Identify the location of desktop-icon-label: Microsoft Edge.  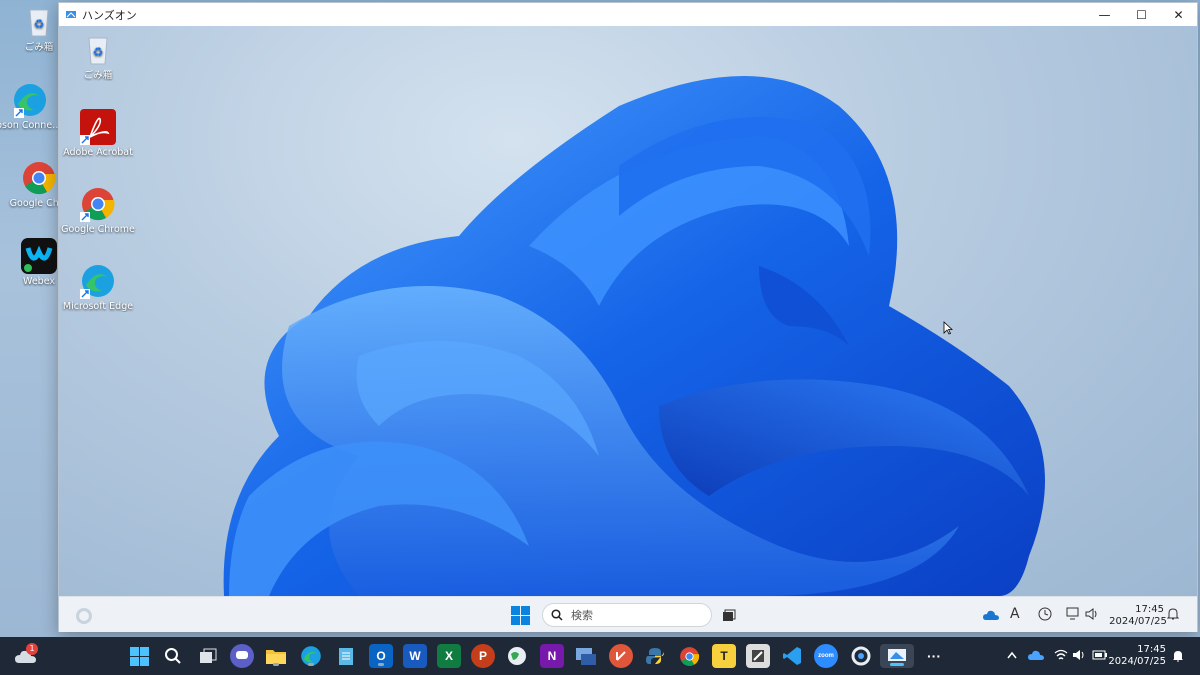
(98, 306).